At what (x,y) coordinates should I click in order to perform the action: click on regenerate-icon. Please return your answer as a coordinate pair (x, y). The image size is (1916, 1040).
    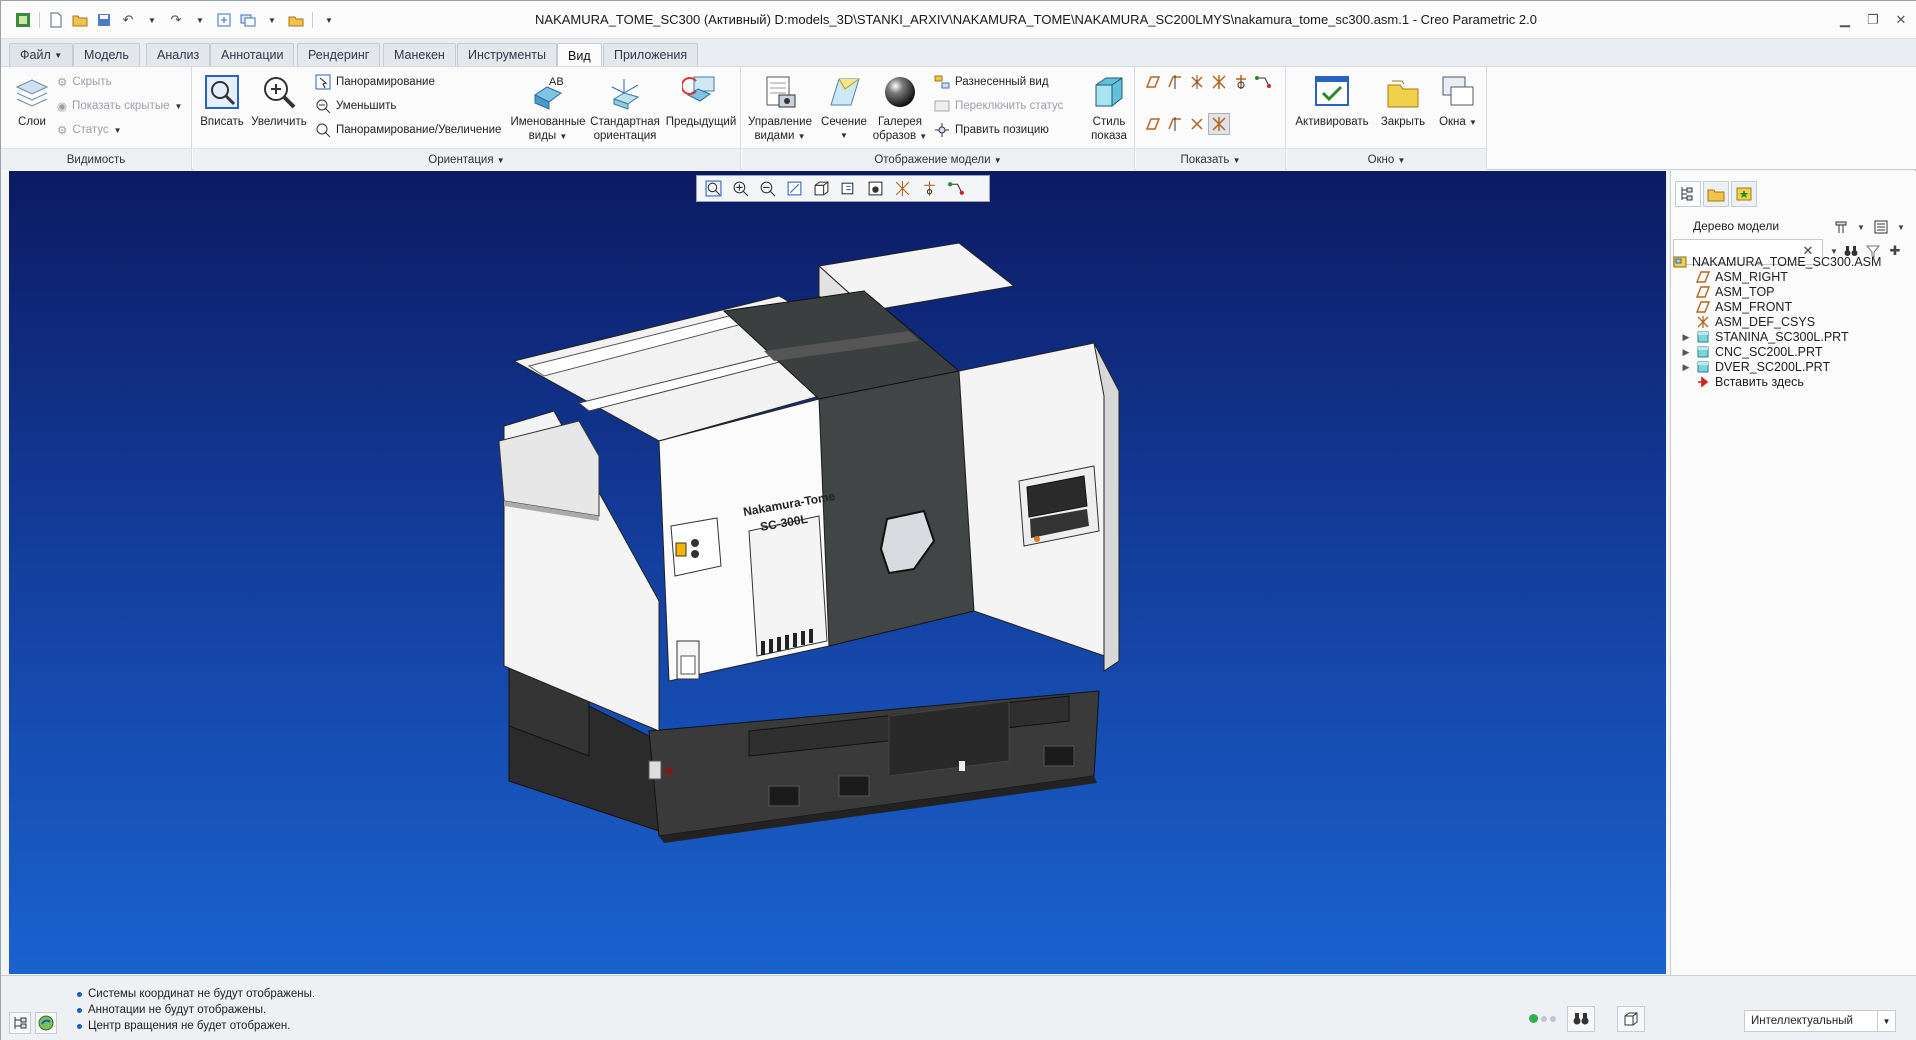
    Looking at the image, I should click on (224, 20).